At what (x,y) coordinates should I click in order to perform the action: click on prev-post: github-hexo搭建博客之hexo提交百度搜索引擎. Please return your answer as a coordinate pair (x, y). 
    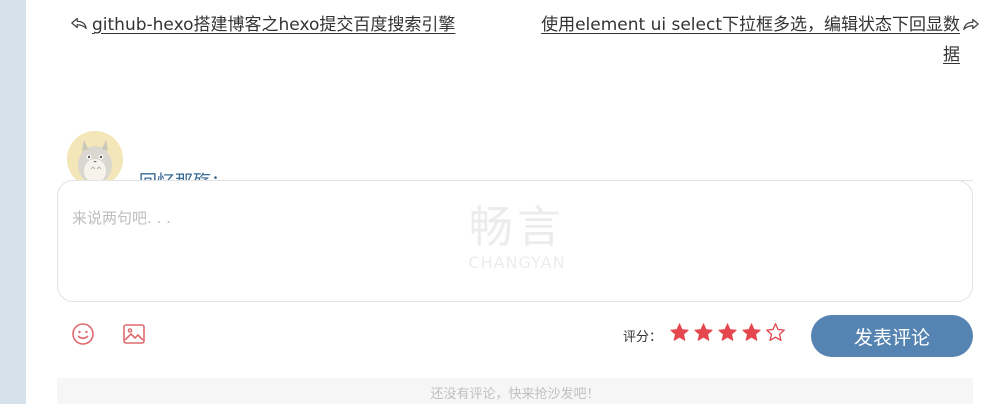
    Looking at the image, I should click on (262, 22).